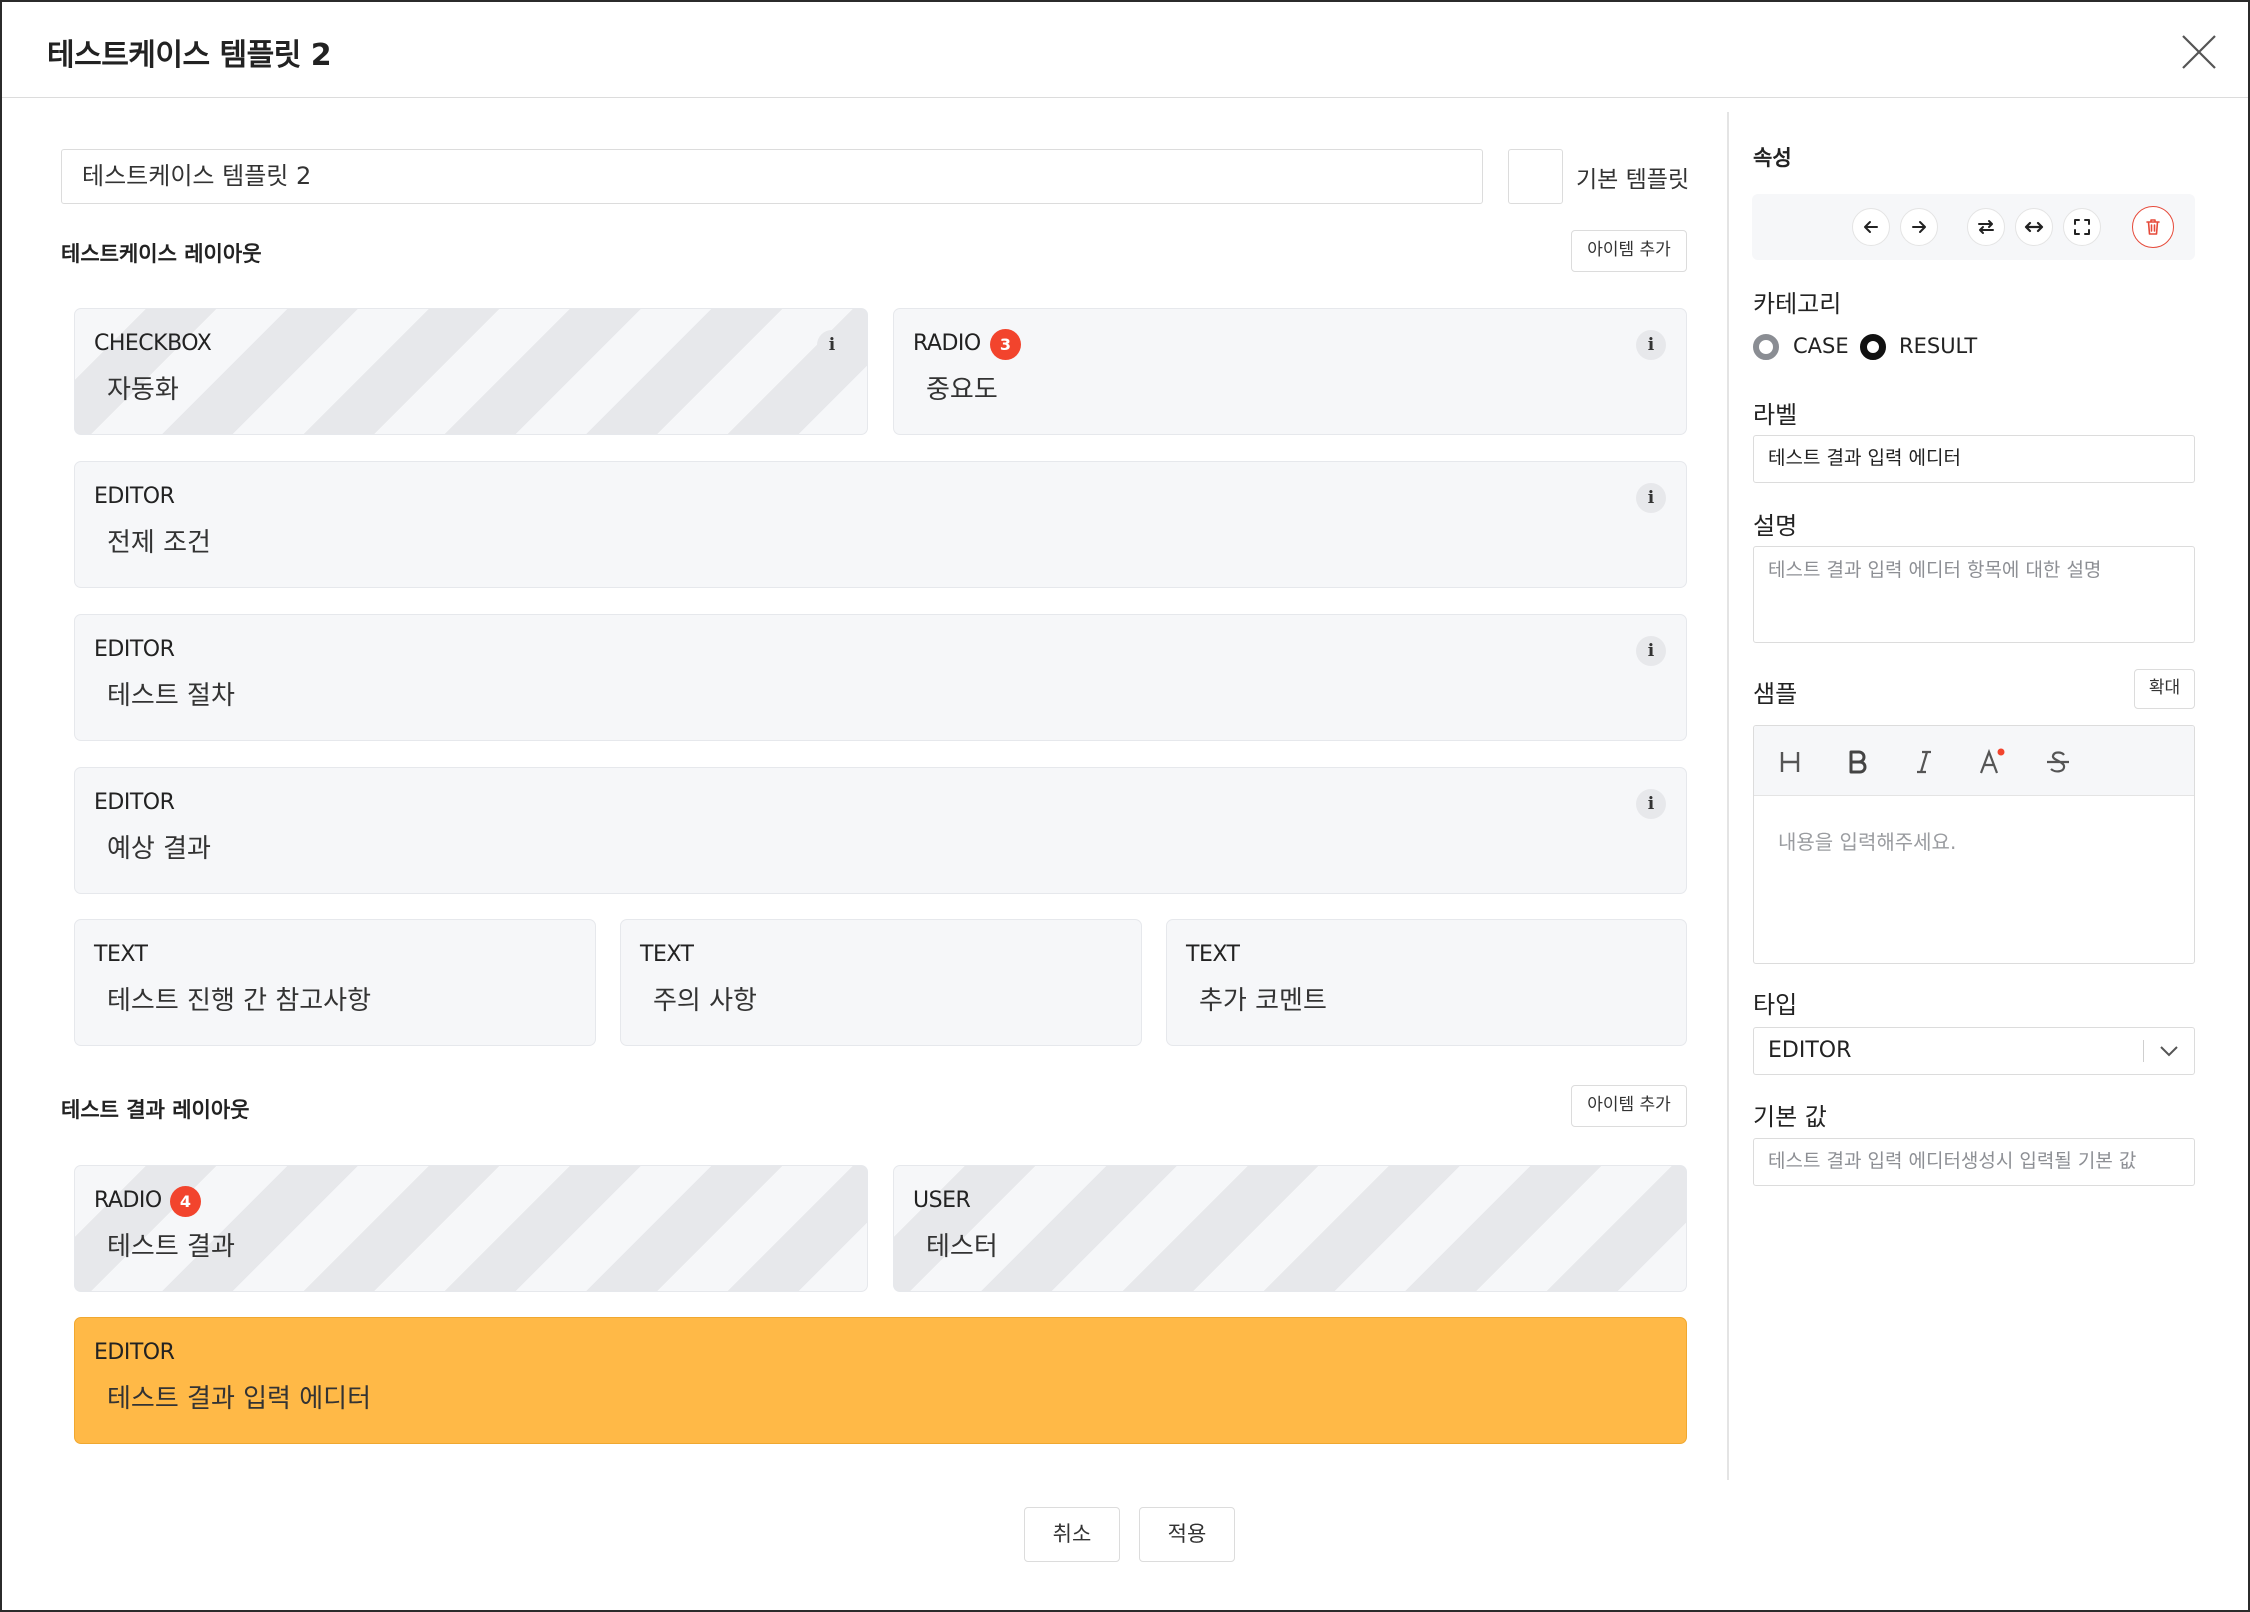  I want to click on default-value-input: 테스트 결과 입력 에디터생성시 입력될 기본 값, so click(1974, 1162).